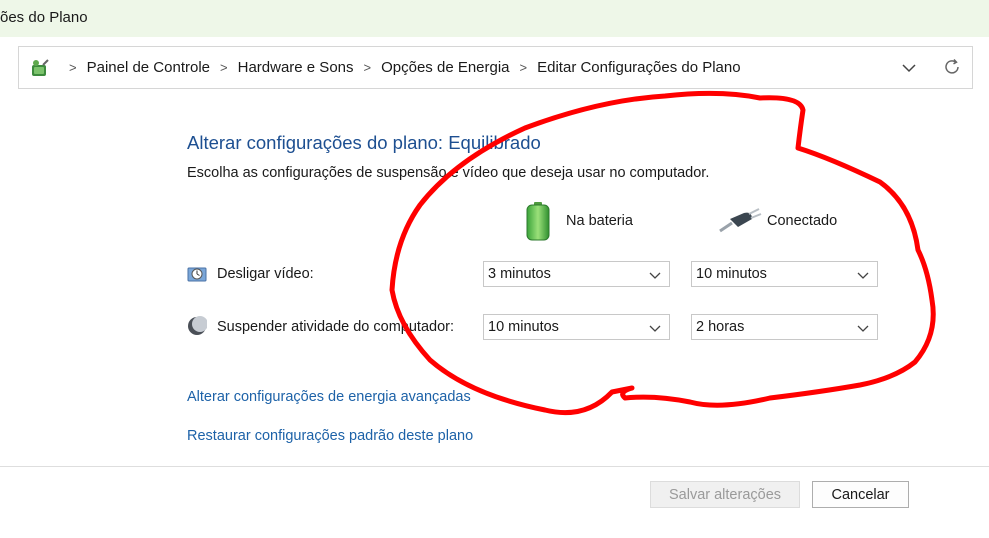 This screenshot has height=538, width=989. I want to click on cancel-button: Cancelar, so click(860, 494).